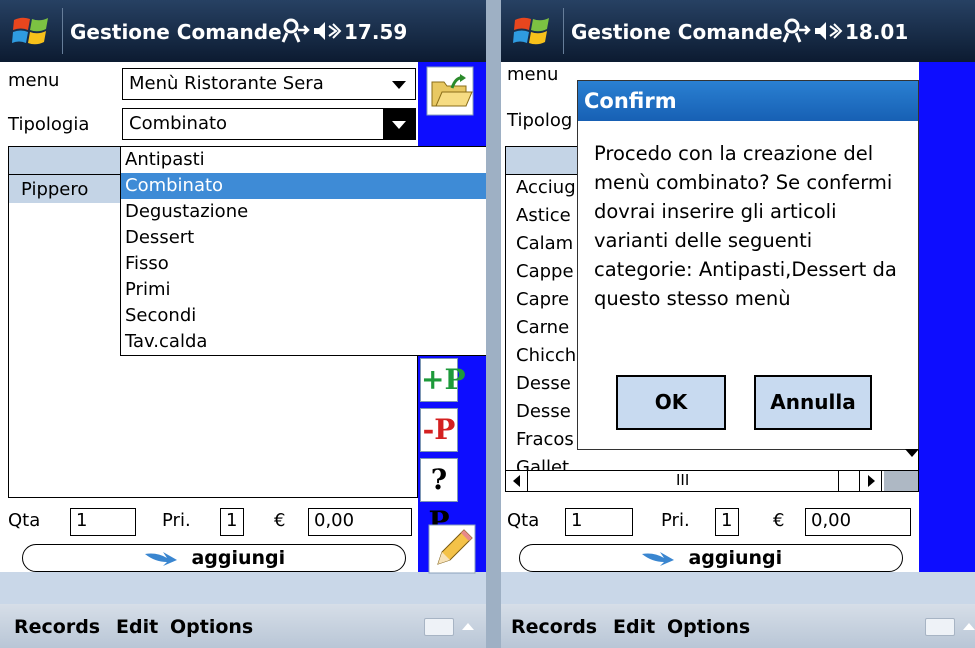 The height and width of the screenshot is (648, 975). I want to click on dropdown-option-selected: Combinato, so click(303, 186).